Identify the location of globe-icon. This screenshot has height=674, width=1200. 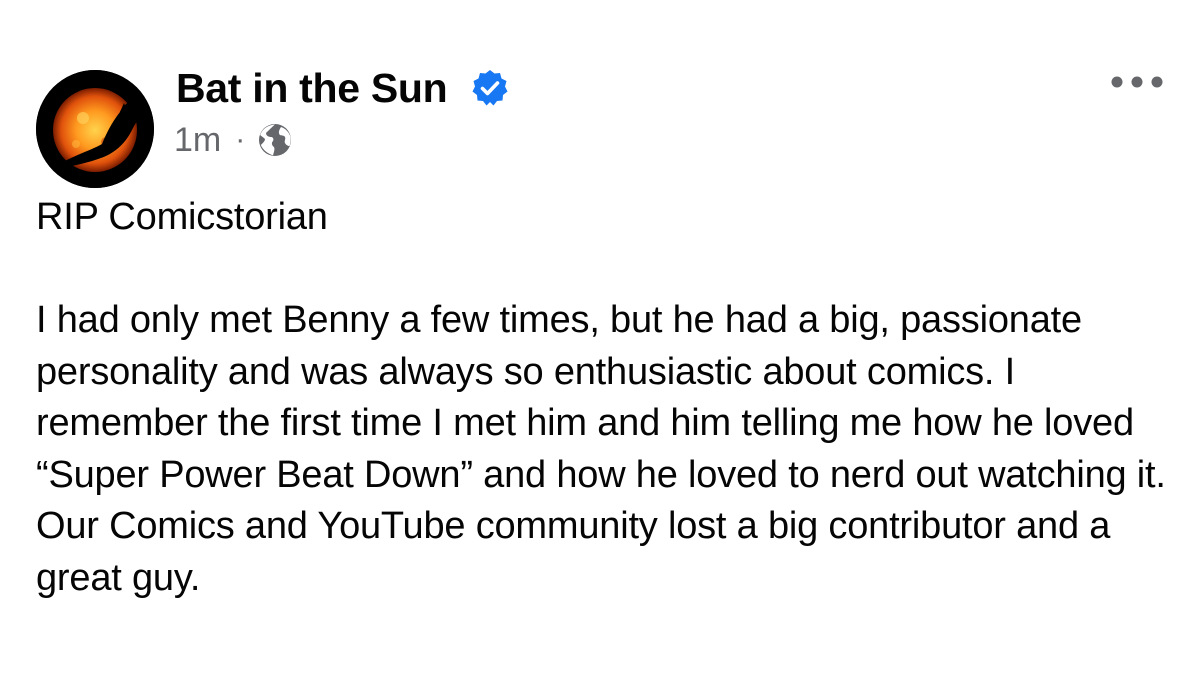
(275, 140).